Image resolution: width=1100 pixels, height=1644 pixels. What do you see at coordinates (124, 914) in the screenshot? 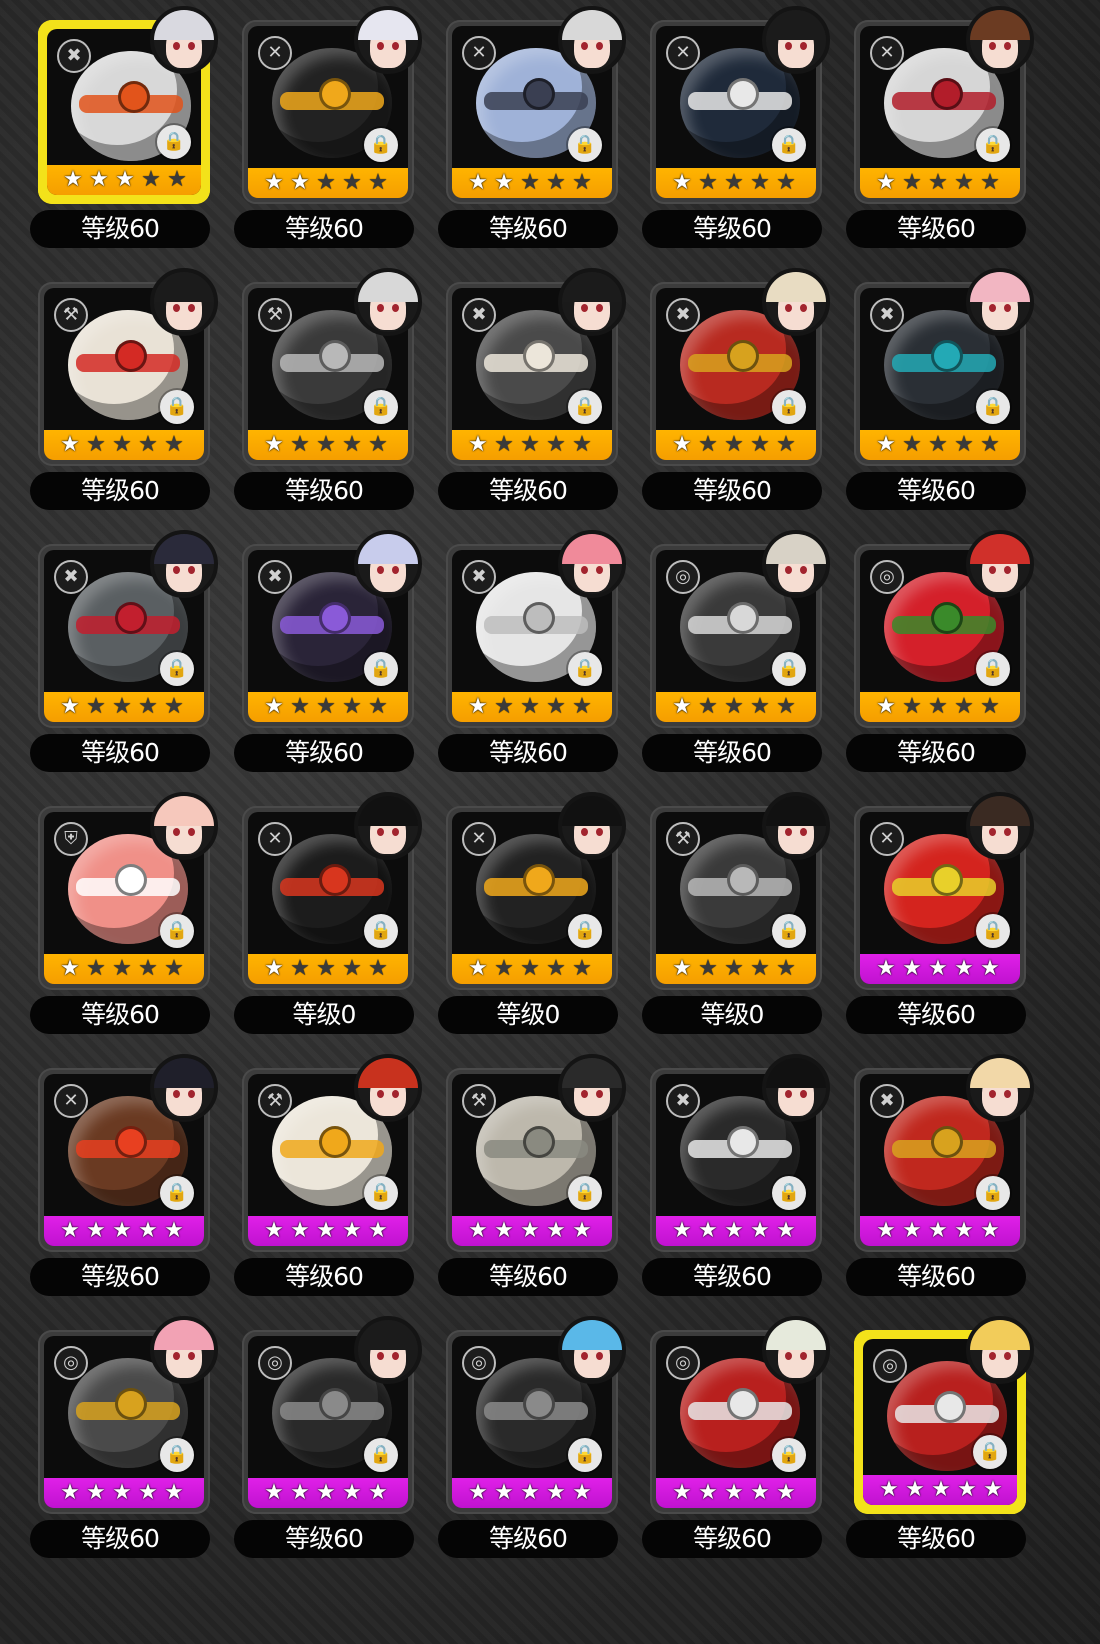
I see `bangboo-card: ⛨ 🔒 ★ ★ ★ ★ ★ 等级60` at bounding box center [124, 914].